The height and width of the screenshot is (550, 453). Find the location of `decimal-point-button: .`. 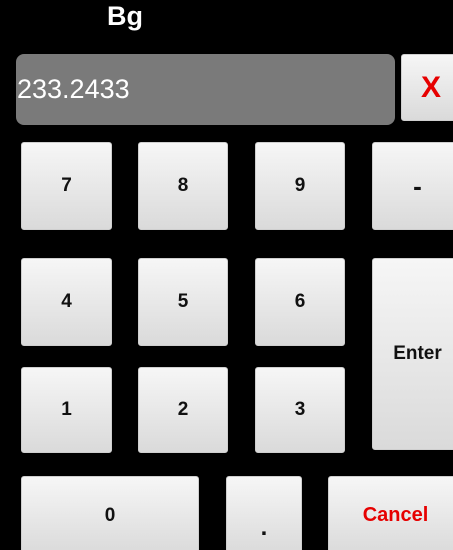

decimal-point-button: . is located at coordinates (264, 513).